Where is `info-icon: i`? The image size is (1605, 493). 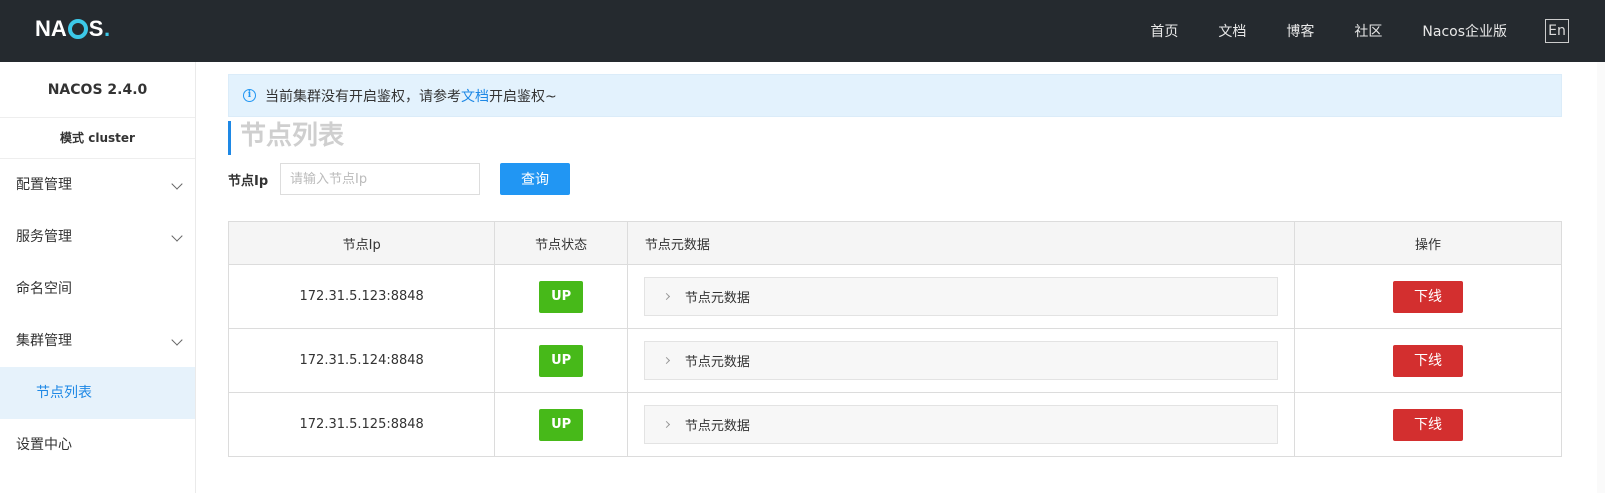 info-icon: i is located at coordinates (249, 95).